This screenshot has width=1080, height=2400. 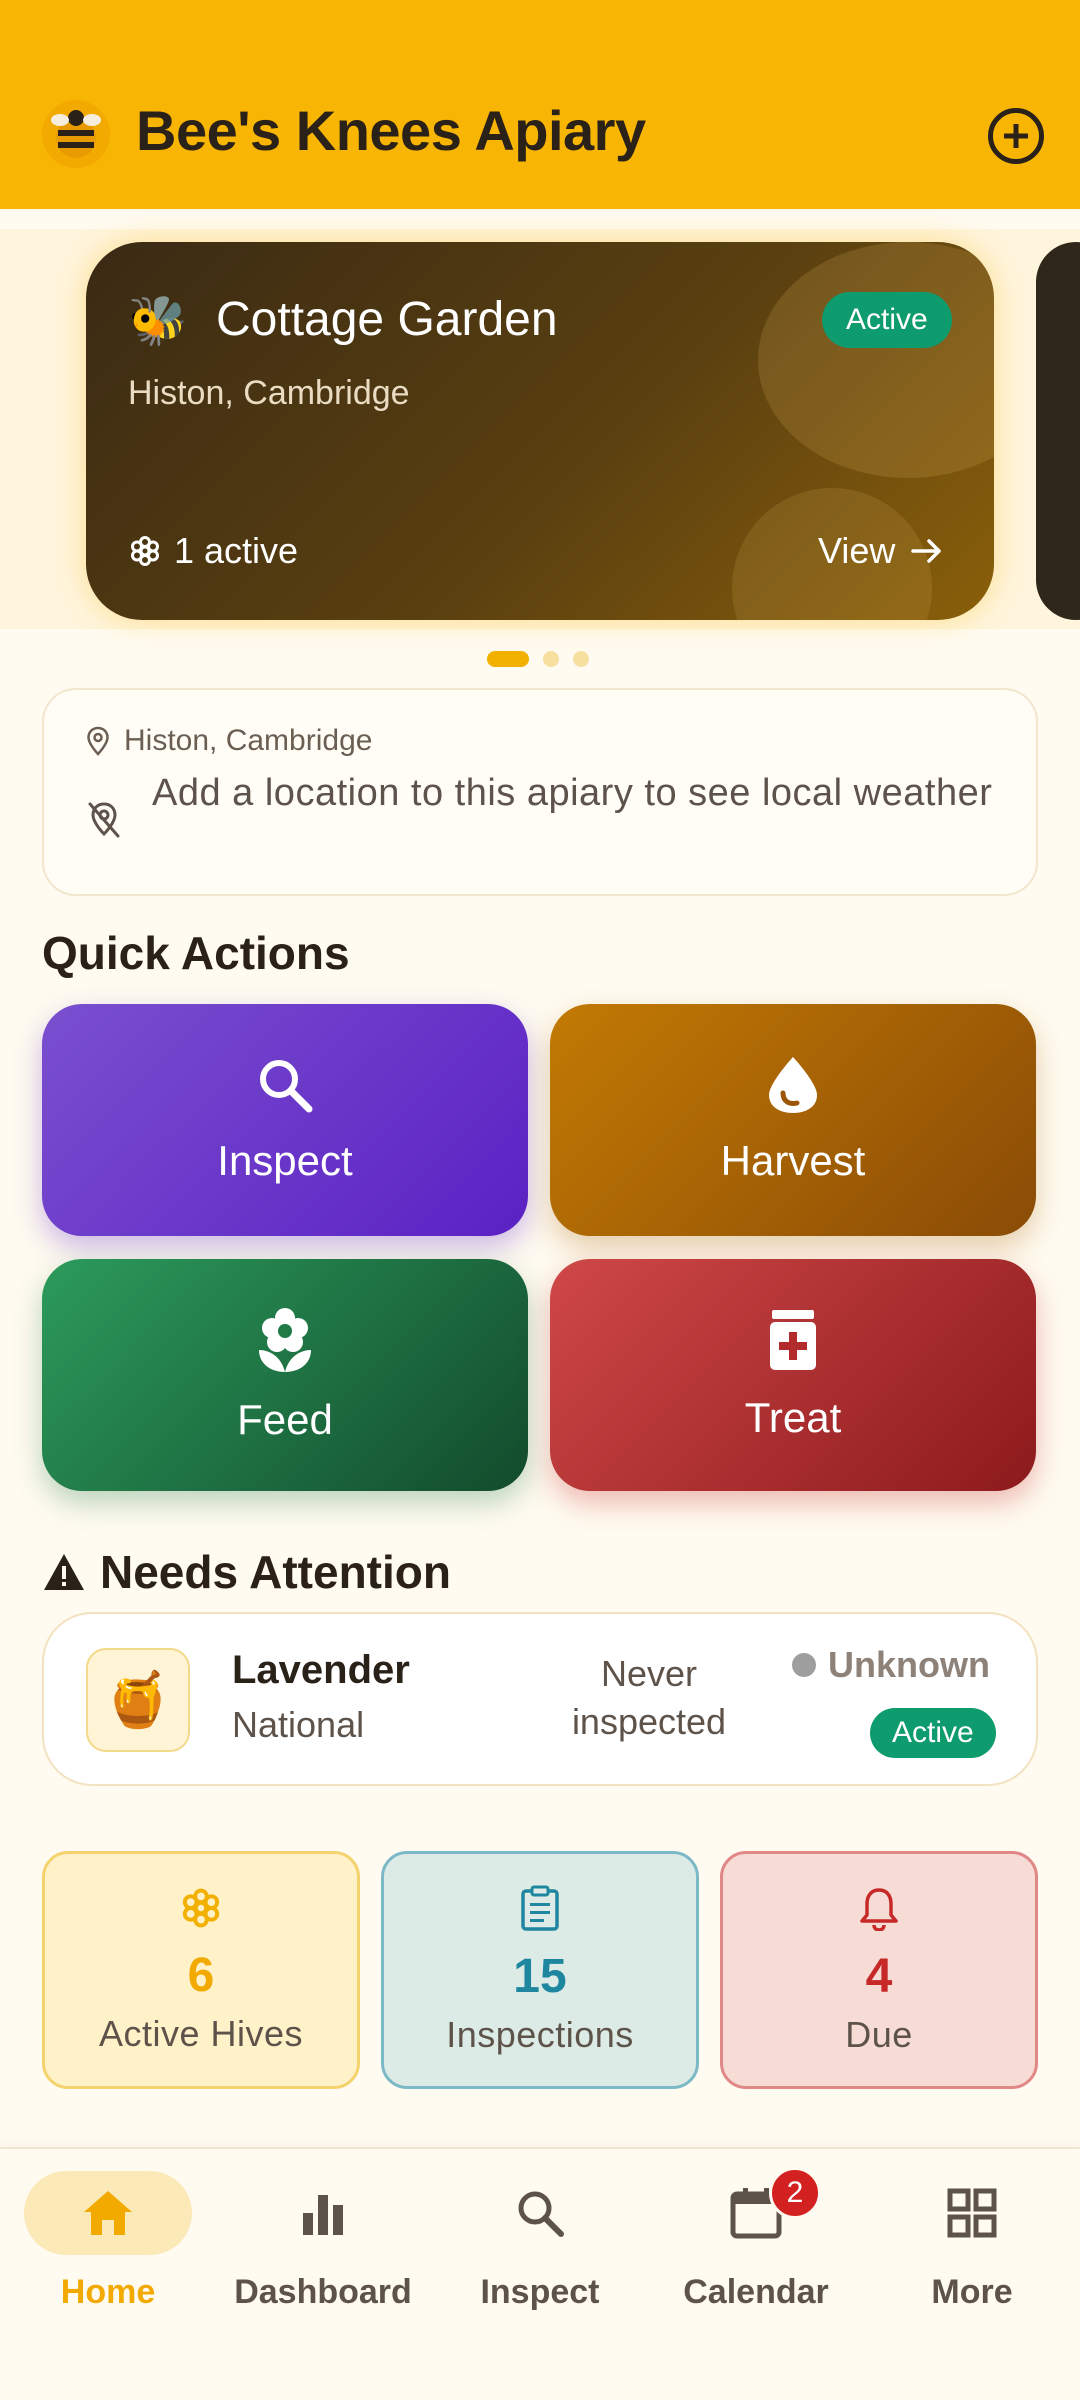 What do you see at coordinates (887, 320) in the screenshot?
I see `status-badge: Active` at bounding box center [887, 320].